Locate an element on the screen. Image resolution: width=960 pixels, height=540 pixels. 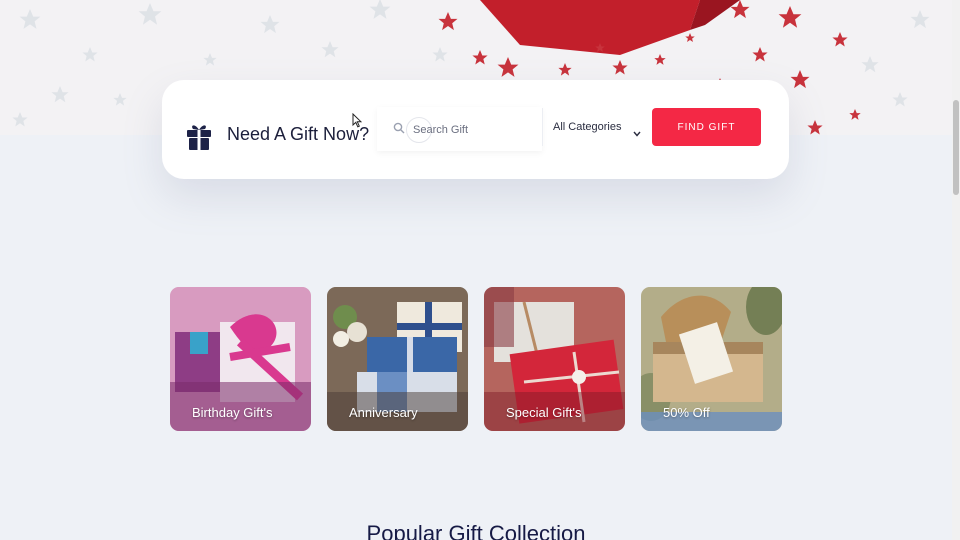
search-heading: Need A Gift Now? is located at coordinates (298, 134).